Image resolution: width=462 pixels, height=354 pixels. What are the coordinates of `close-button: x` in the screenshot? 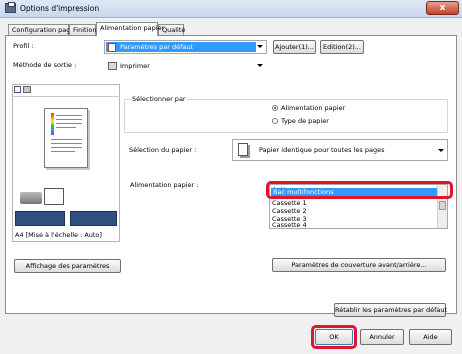 It's located at (442, 8).